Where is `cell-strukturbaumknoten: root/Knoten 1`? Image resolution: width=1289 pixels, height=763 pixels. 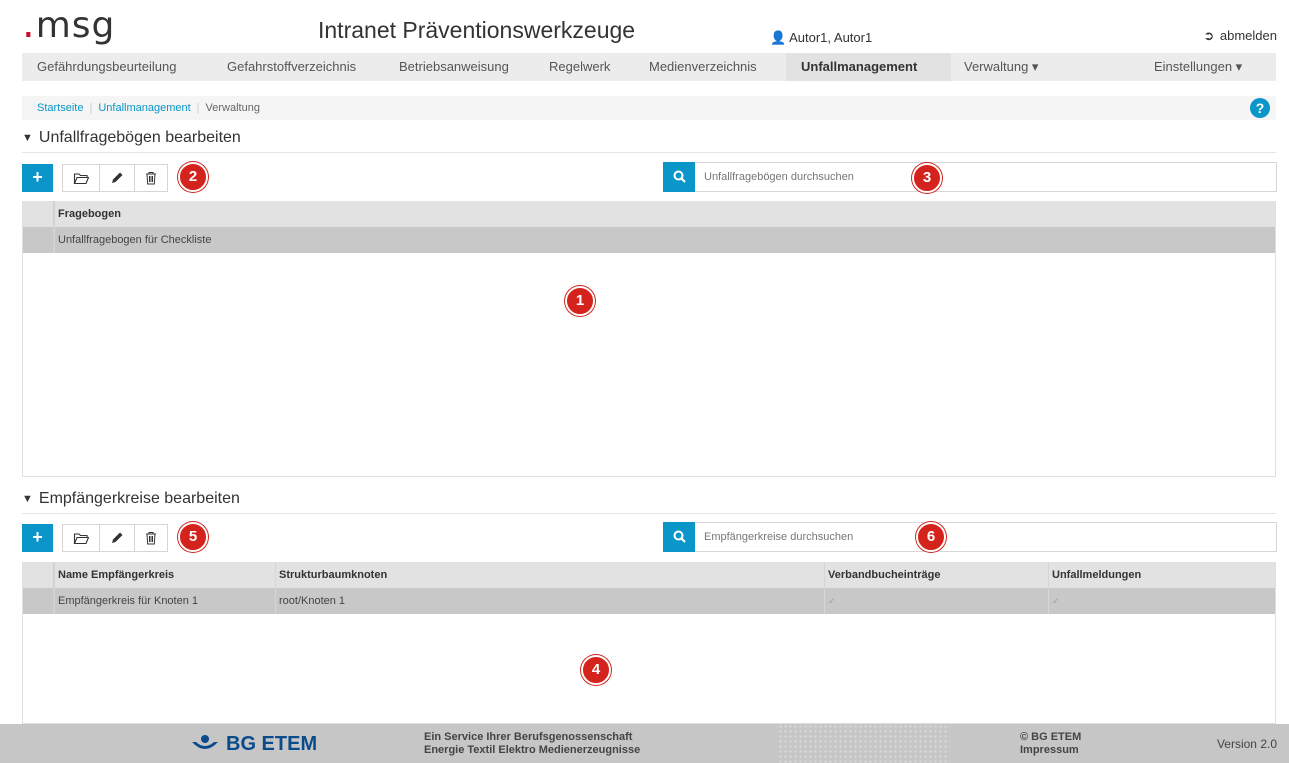 cell-strukturbaumknoten: root/Knoten 1 is located at coordinates (549, 601).